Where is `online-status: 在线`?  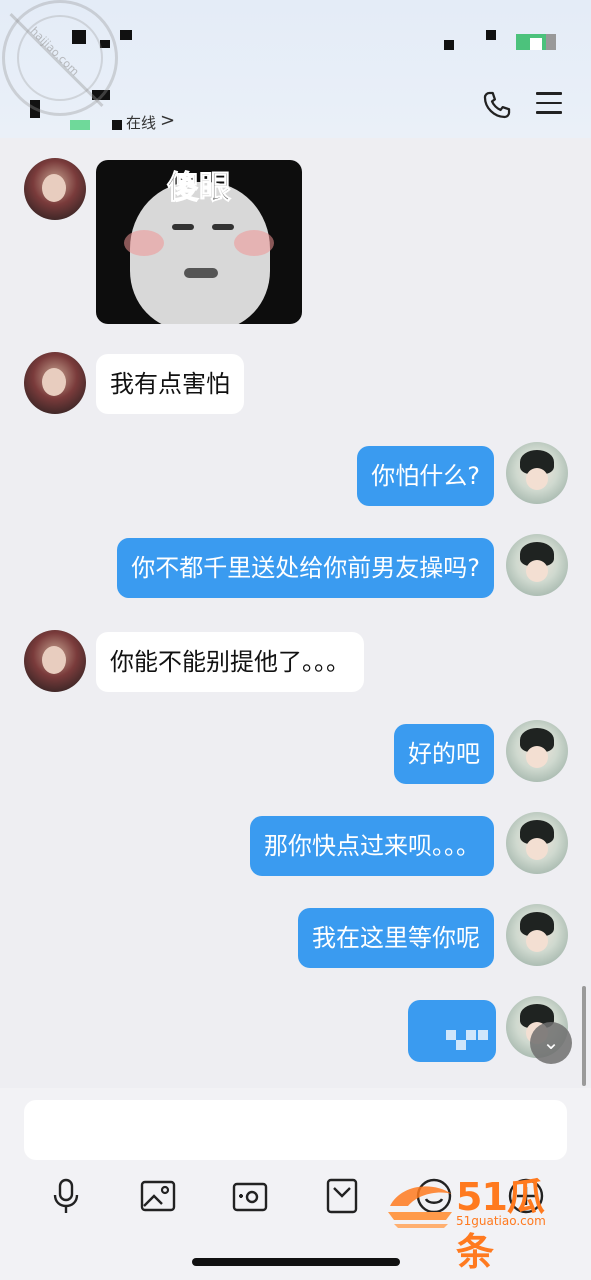
online-status: 在线 is located at coordinates (141, 123).